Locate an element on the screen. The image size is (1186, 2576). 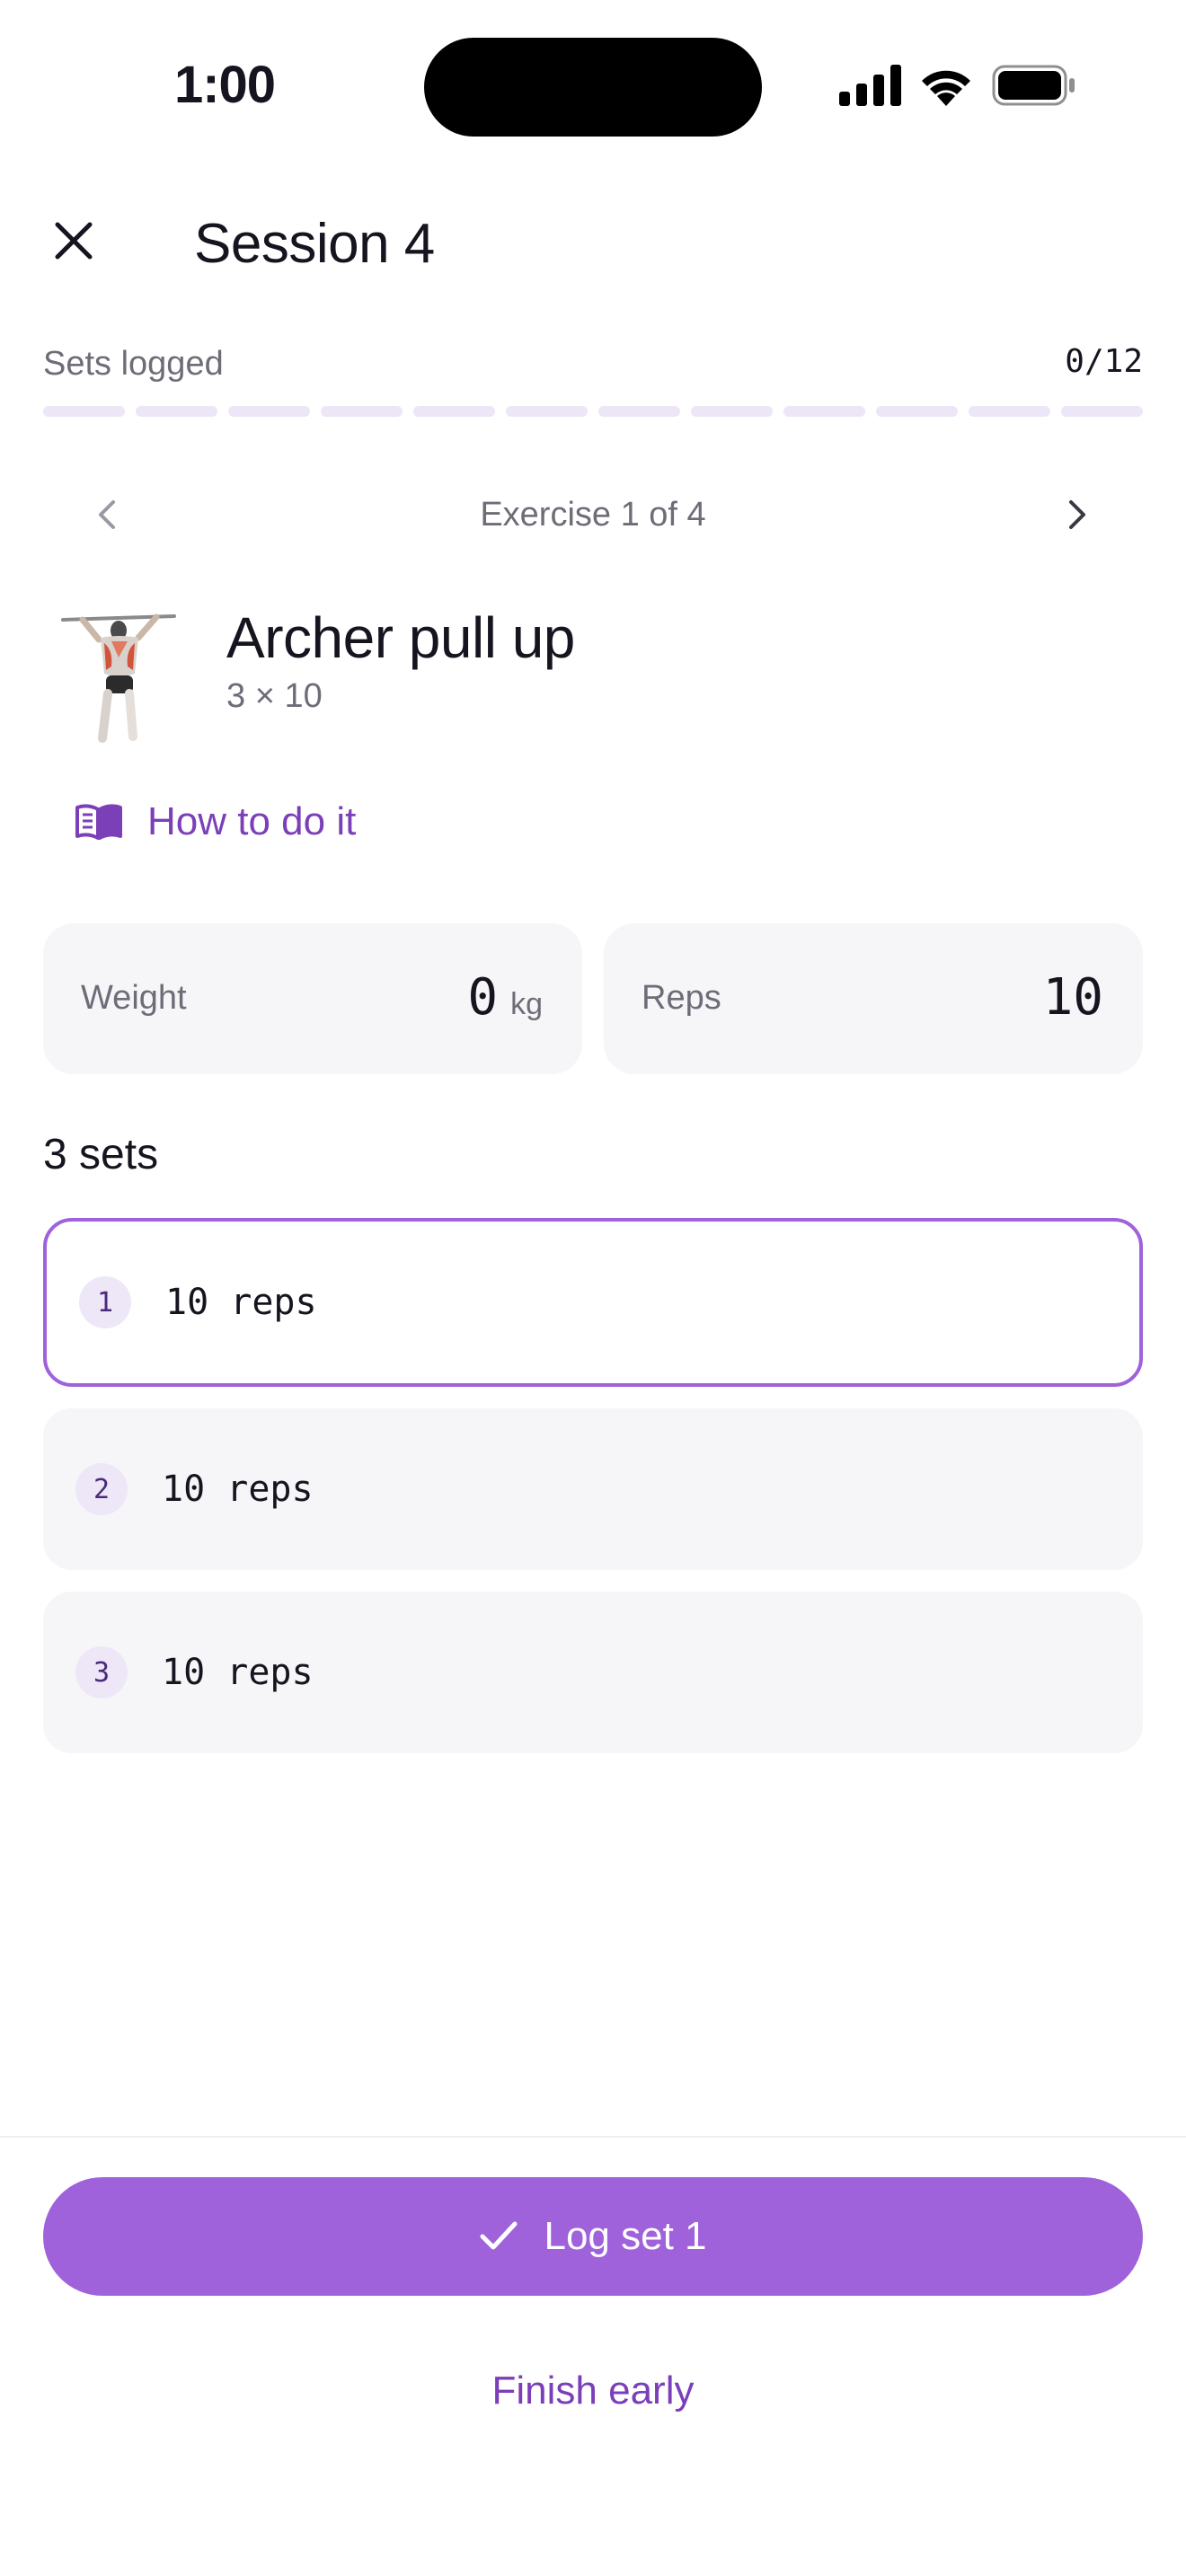
previous-exercise-button is located at coordinates (106, 514).